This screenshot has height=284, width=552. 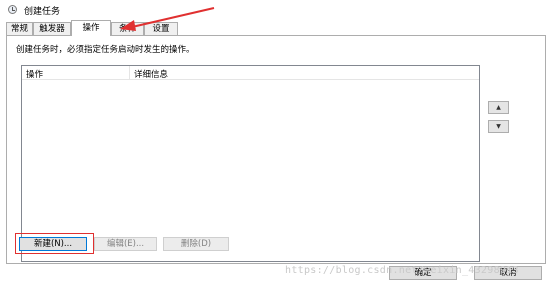 I want to click on annotation-arrow-icon, so click(x=167, y=19).